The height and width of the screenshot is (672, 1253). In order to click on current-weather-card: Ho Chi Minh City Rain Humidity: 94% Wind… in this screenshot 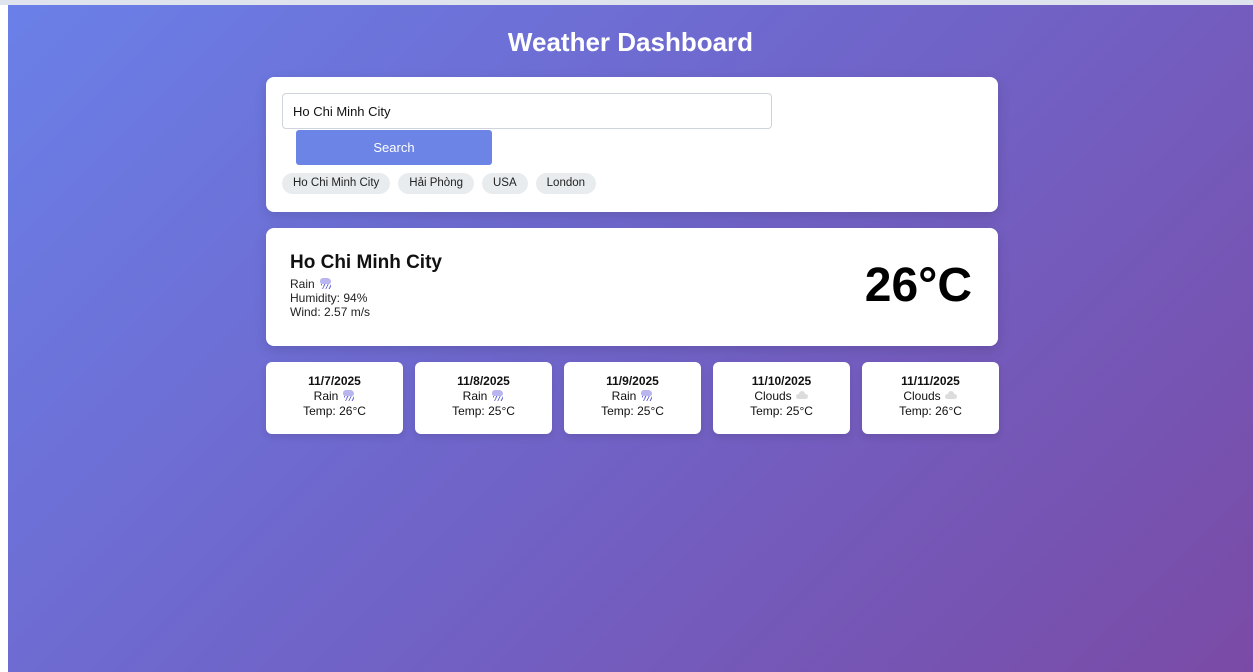, I will do `click(632, 287)`.